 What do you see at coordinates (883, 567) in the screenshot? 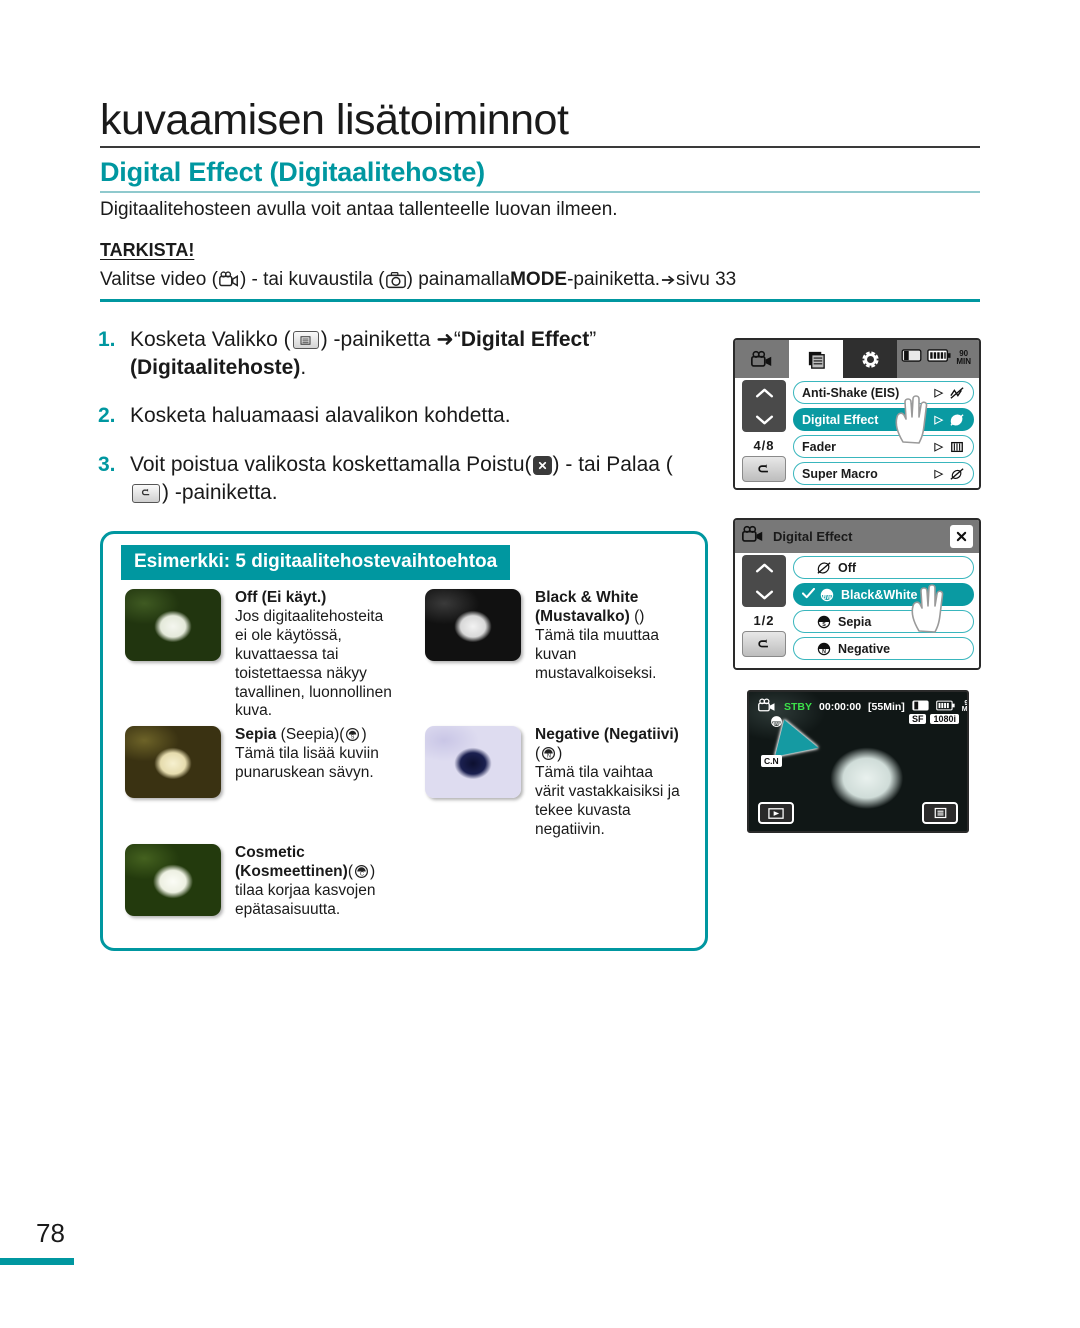
I see `option-row-off: Off` at bounding box center [883, 567].